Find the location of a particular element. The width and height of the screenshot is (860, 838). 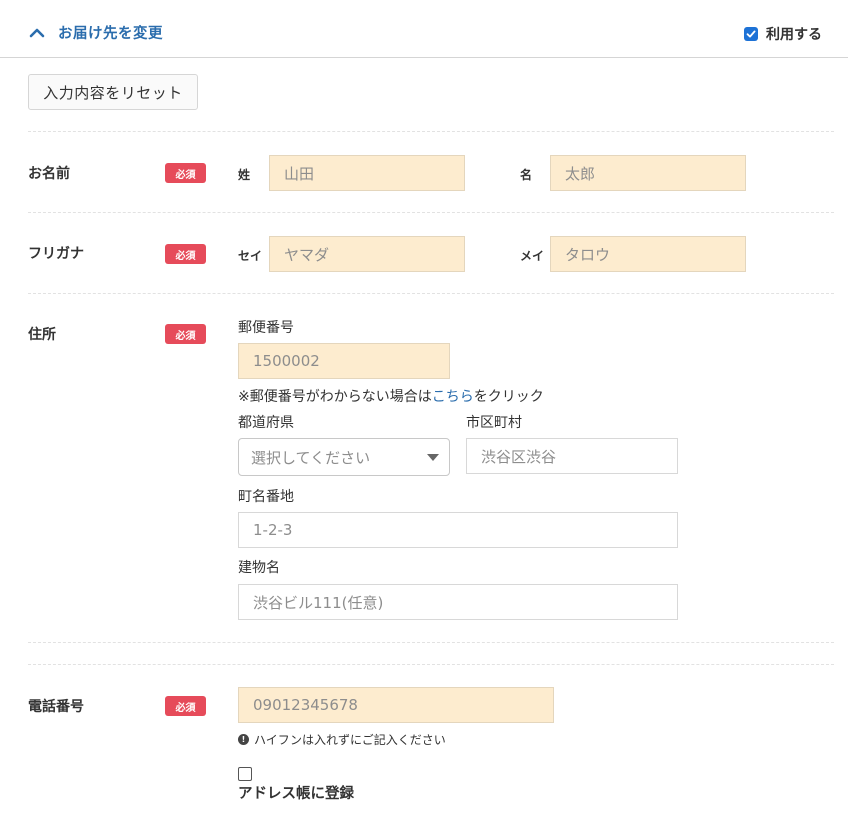

postal-code-label: 郵便番号 is located at coordinates (266, 328).